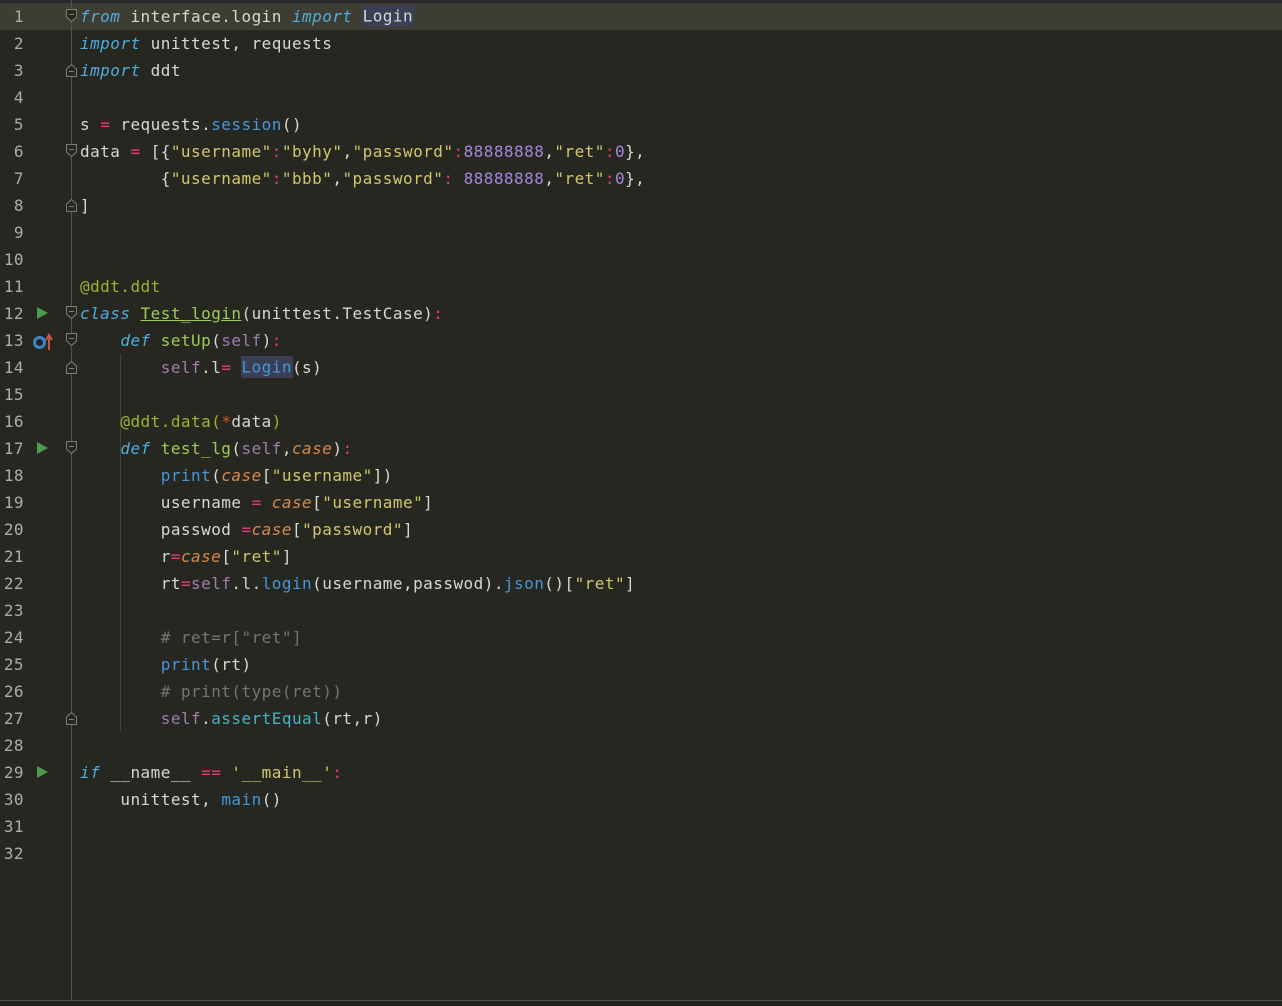  I want to click on code-text: import unittest, requests, so click(206, 43).